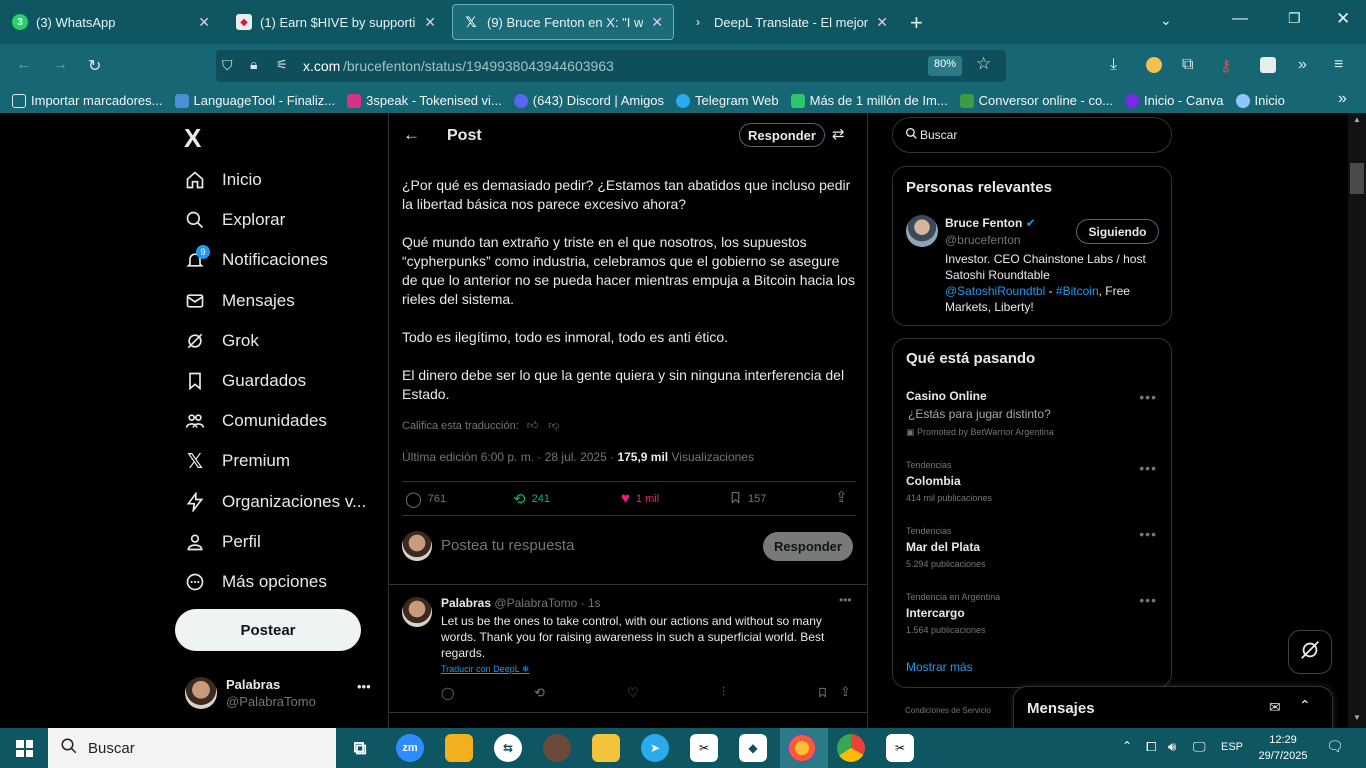 This screenshot has height=768, width=1366. I want to click on following-button: Siguiendo, so click(1117, 231).